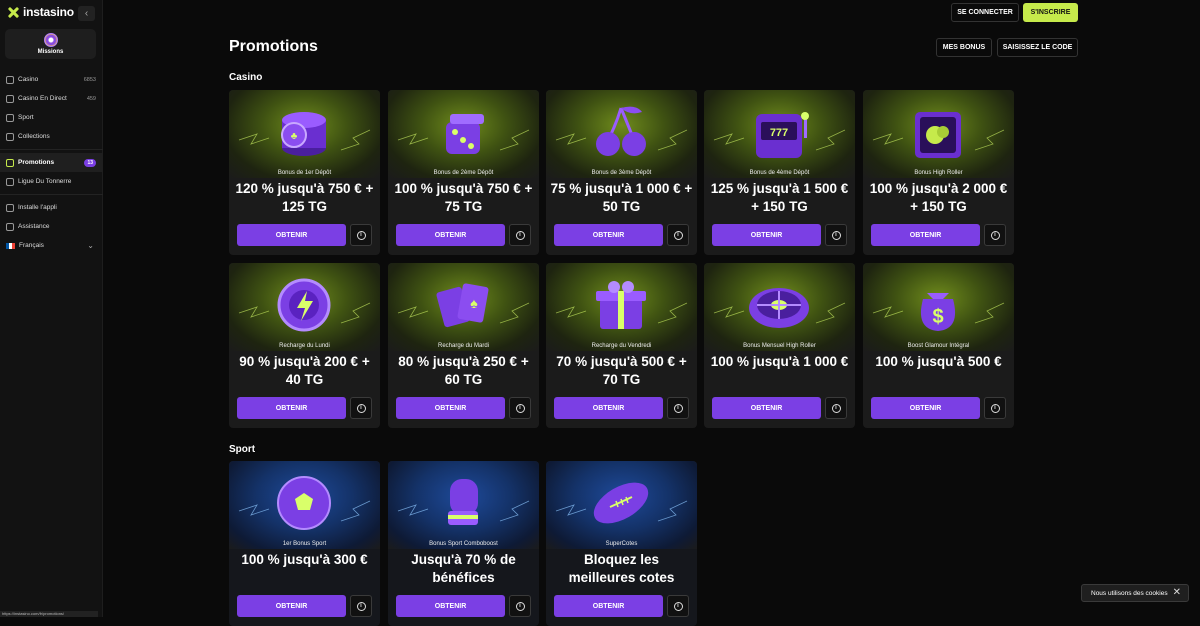  I want to click on collapse-sidebar-button: ‹, so click(86, 13).